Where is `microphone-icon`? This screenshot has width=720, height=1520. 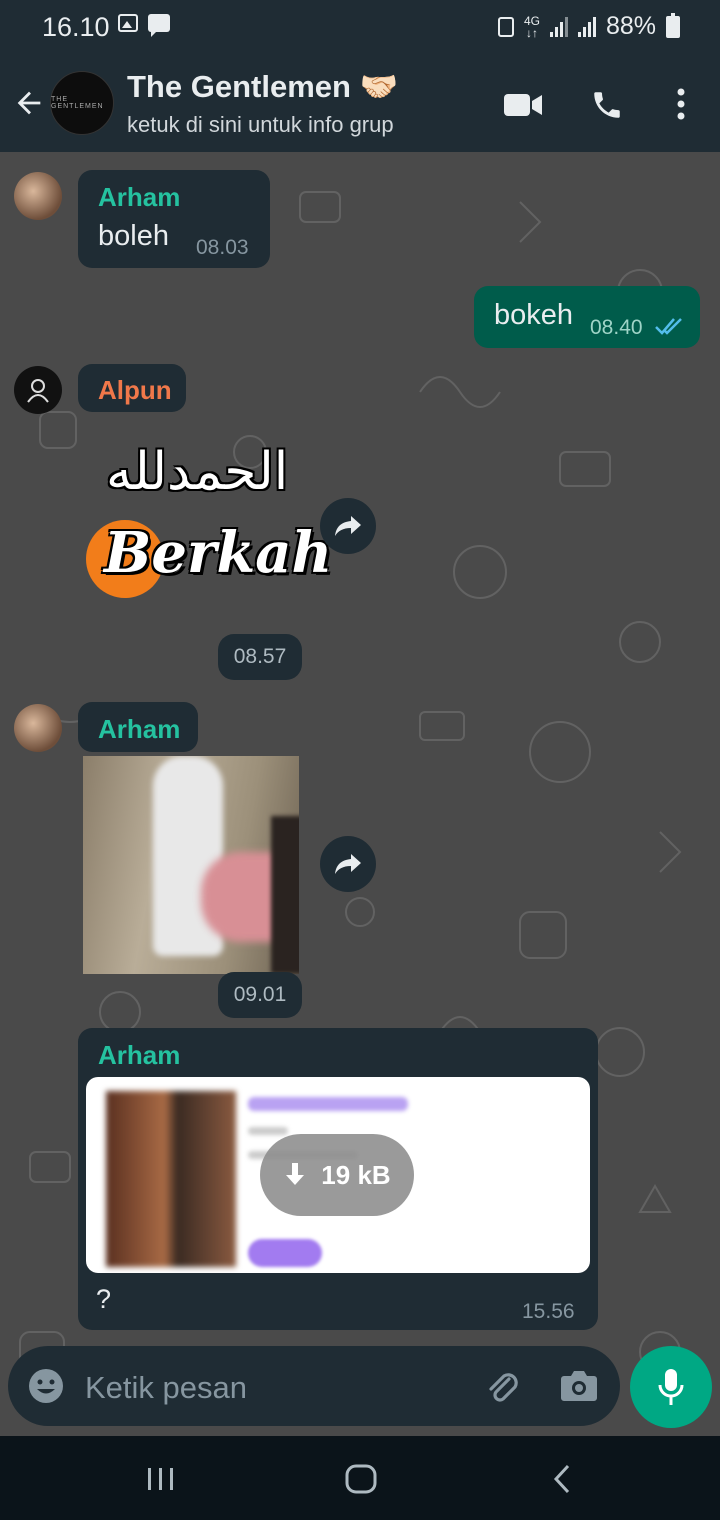 microphone-icon is located at coordinates (671, 1387).